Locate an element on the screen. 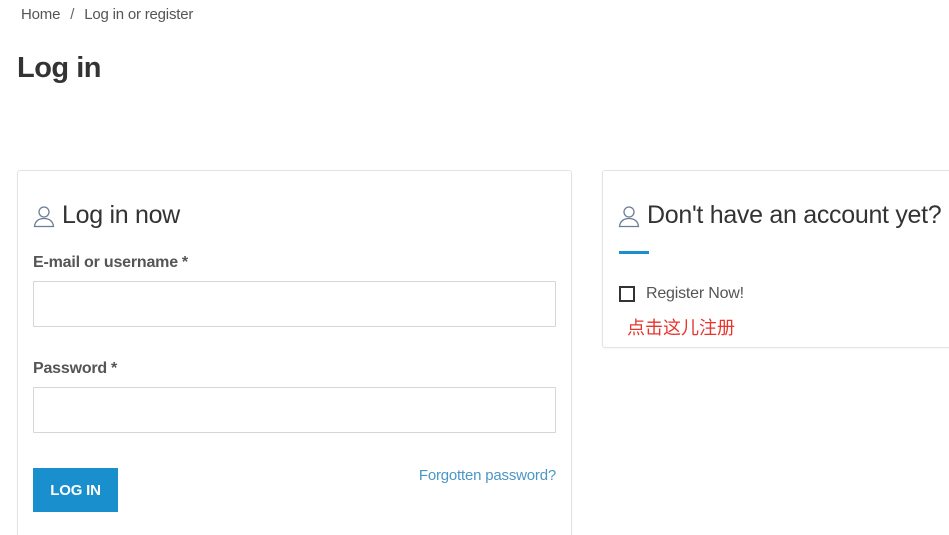 This screenshot has width=949, height=535. breadcrumb-current: Log in or register is located at coordinates (139, 14).